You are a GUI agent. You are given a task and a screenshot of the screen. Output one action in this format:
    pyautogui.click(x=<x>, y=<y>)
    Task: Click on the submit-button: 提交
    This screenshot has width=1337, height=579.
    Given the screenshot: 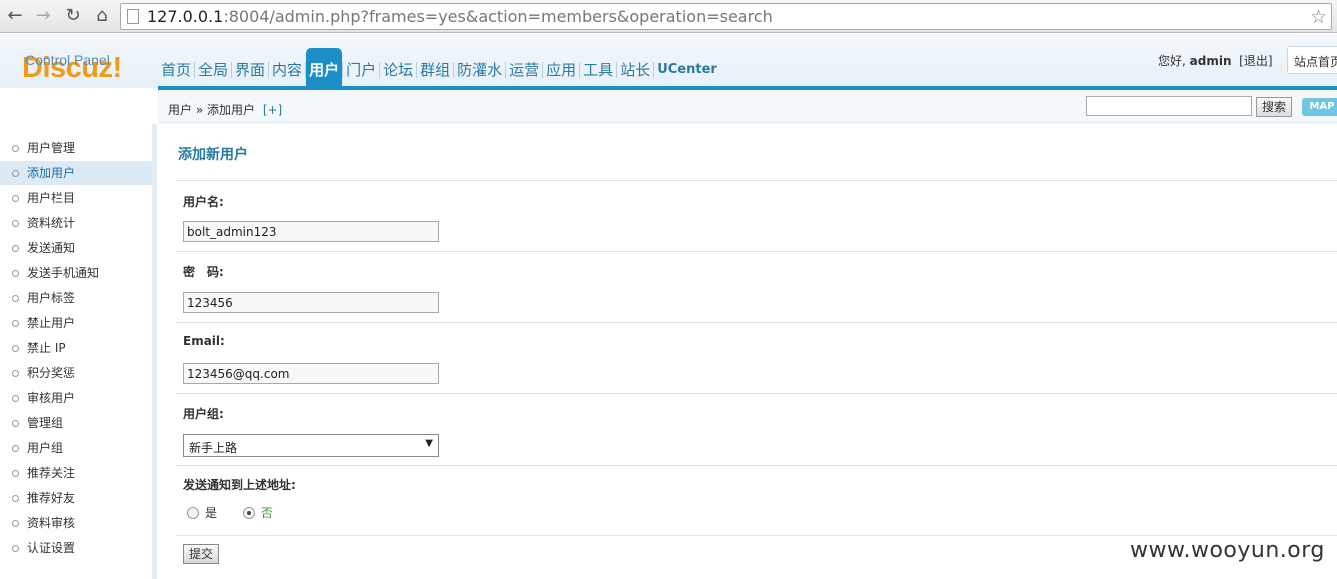 What is the action you would take?
    pyautogui.click(x=201, y=554)
    